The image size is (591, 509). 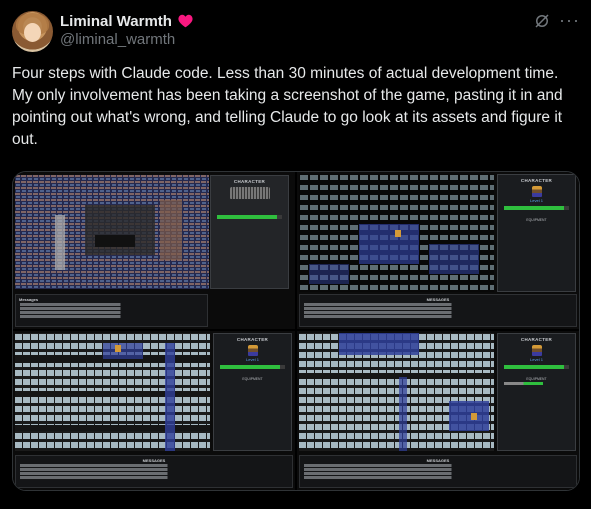 I want to click on avatar, so click(x=32, y=31).